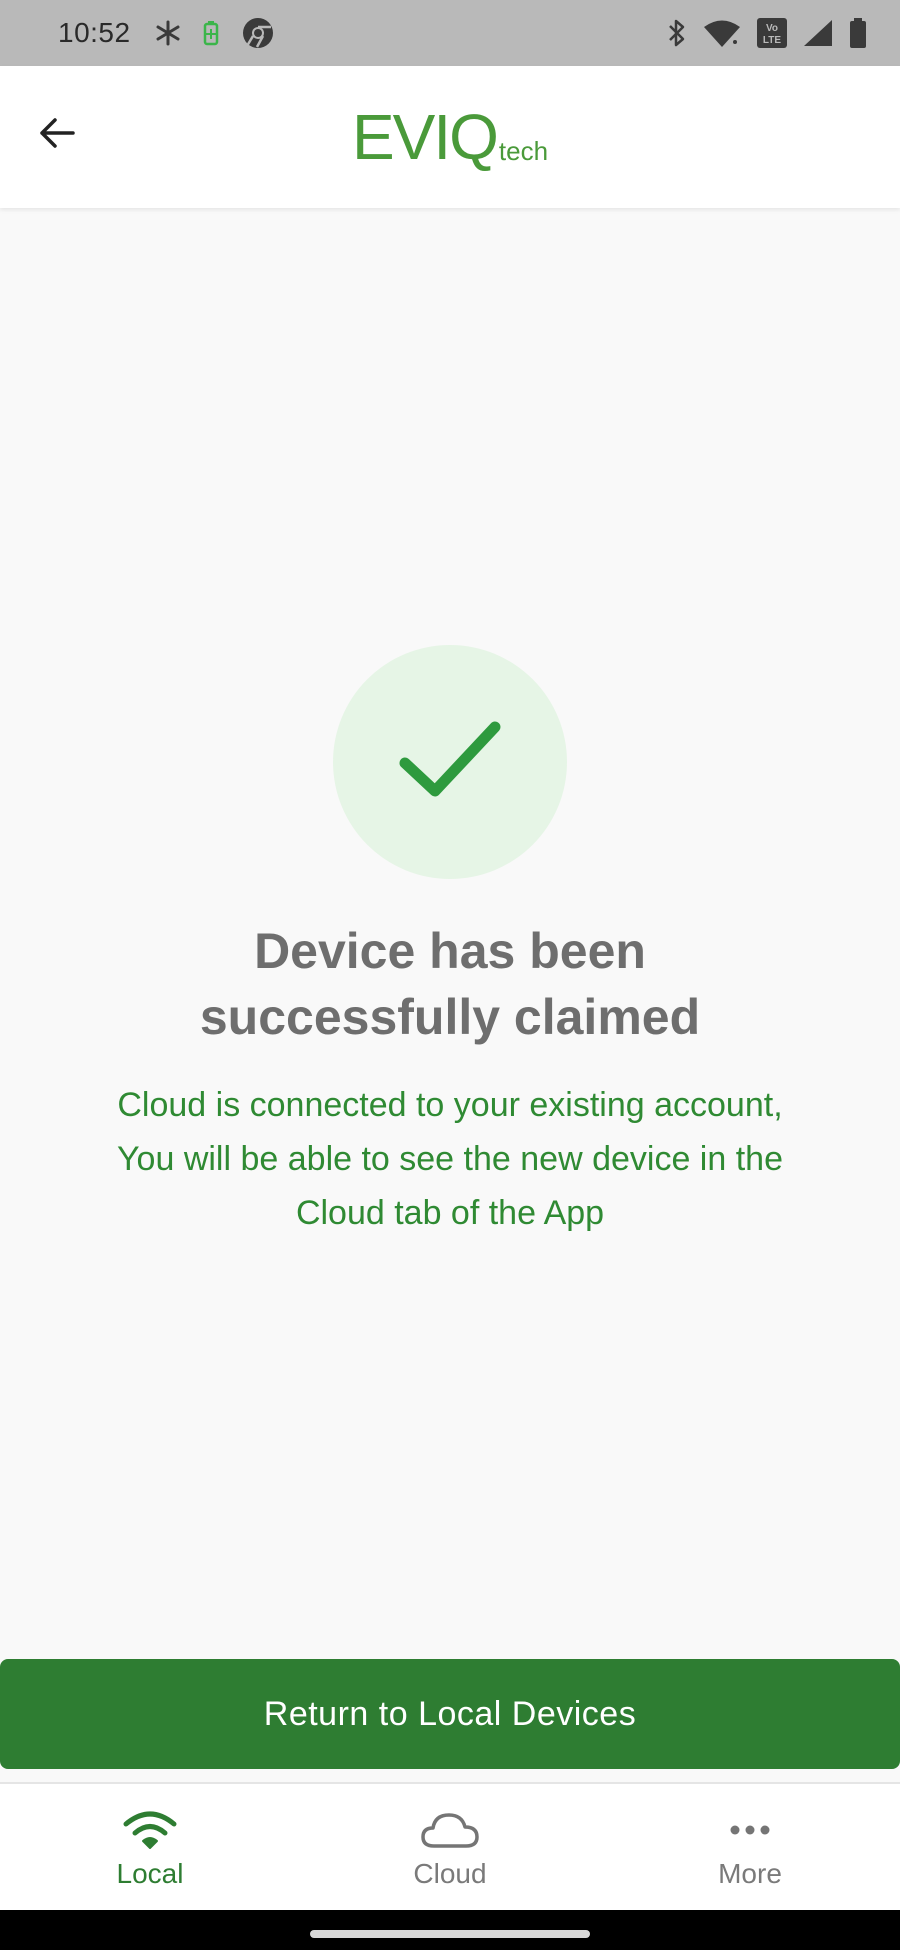 Image resolution: width=900 pixels, height=1950 pixels. I want to click on success-badge, so click(450, 762).